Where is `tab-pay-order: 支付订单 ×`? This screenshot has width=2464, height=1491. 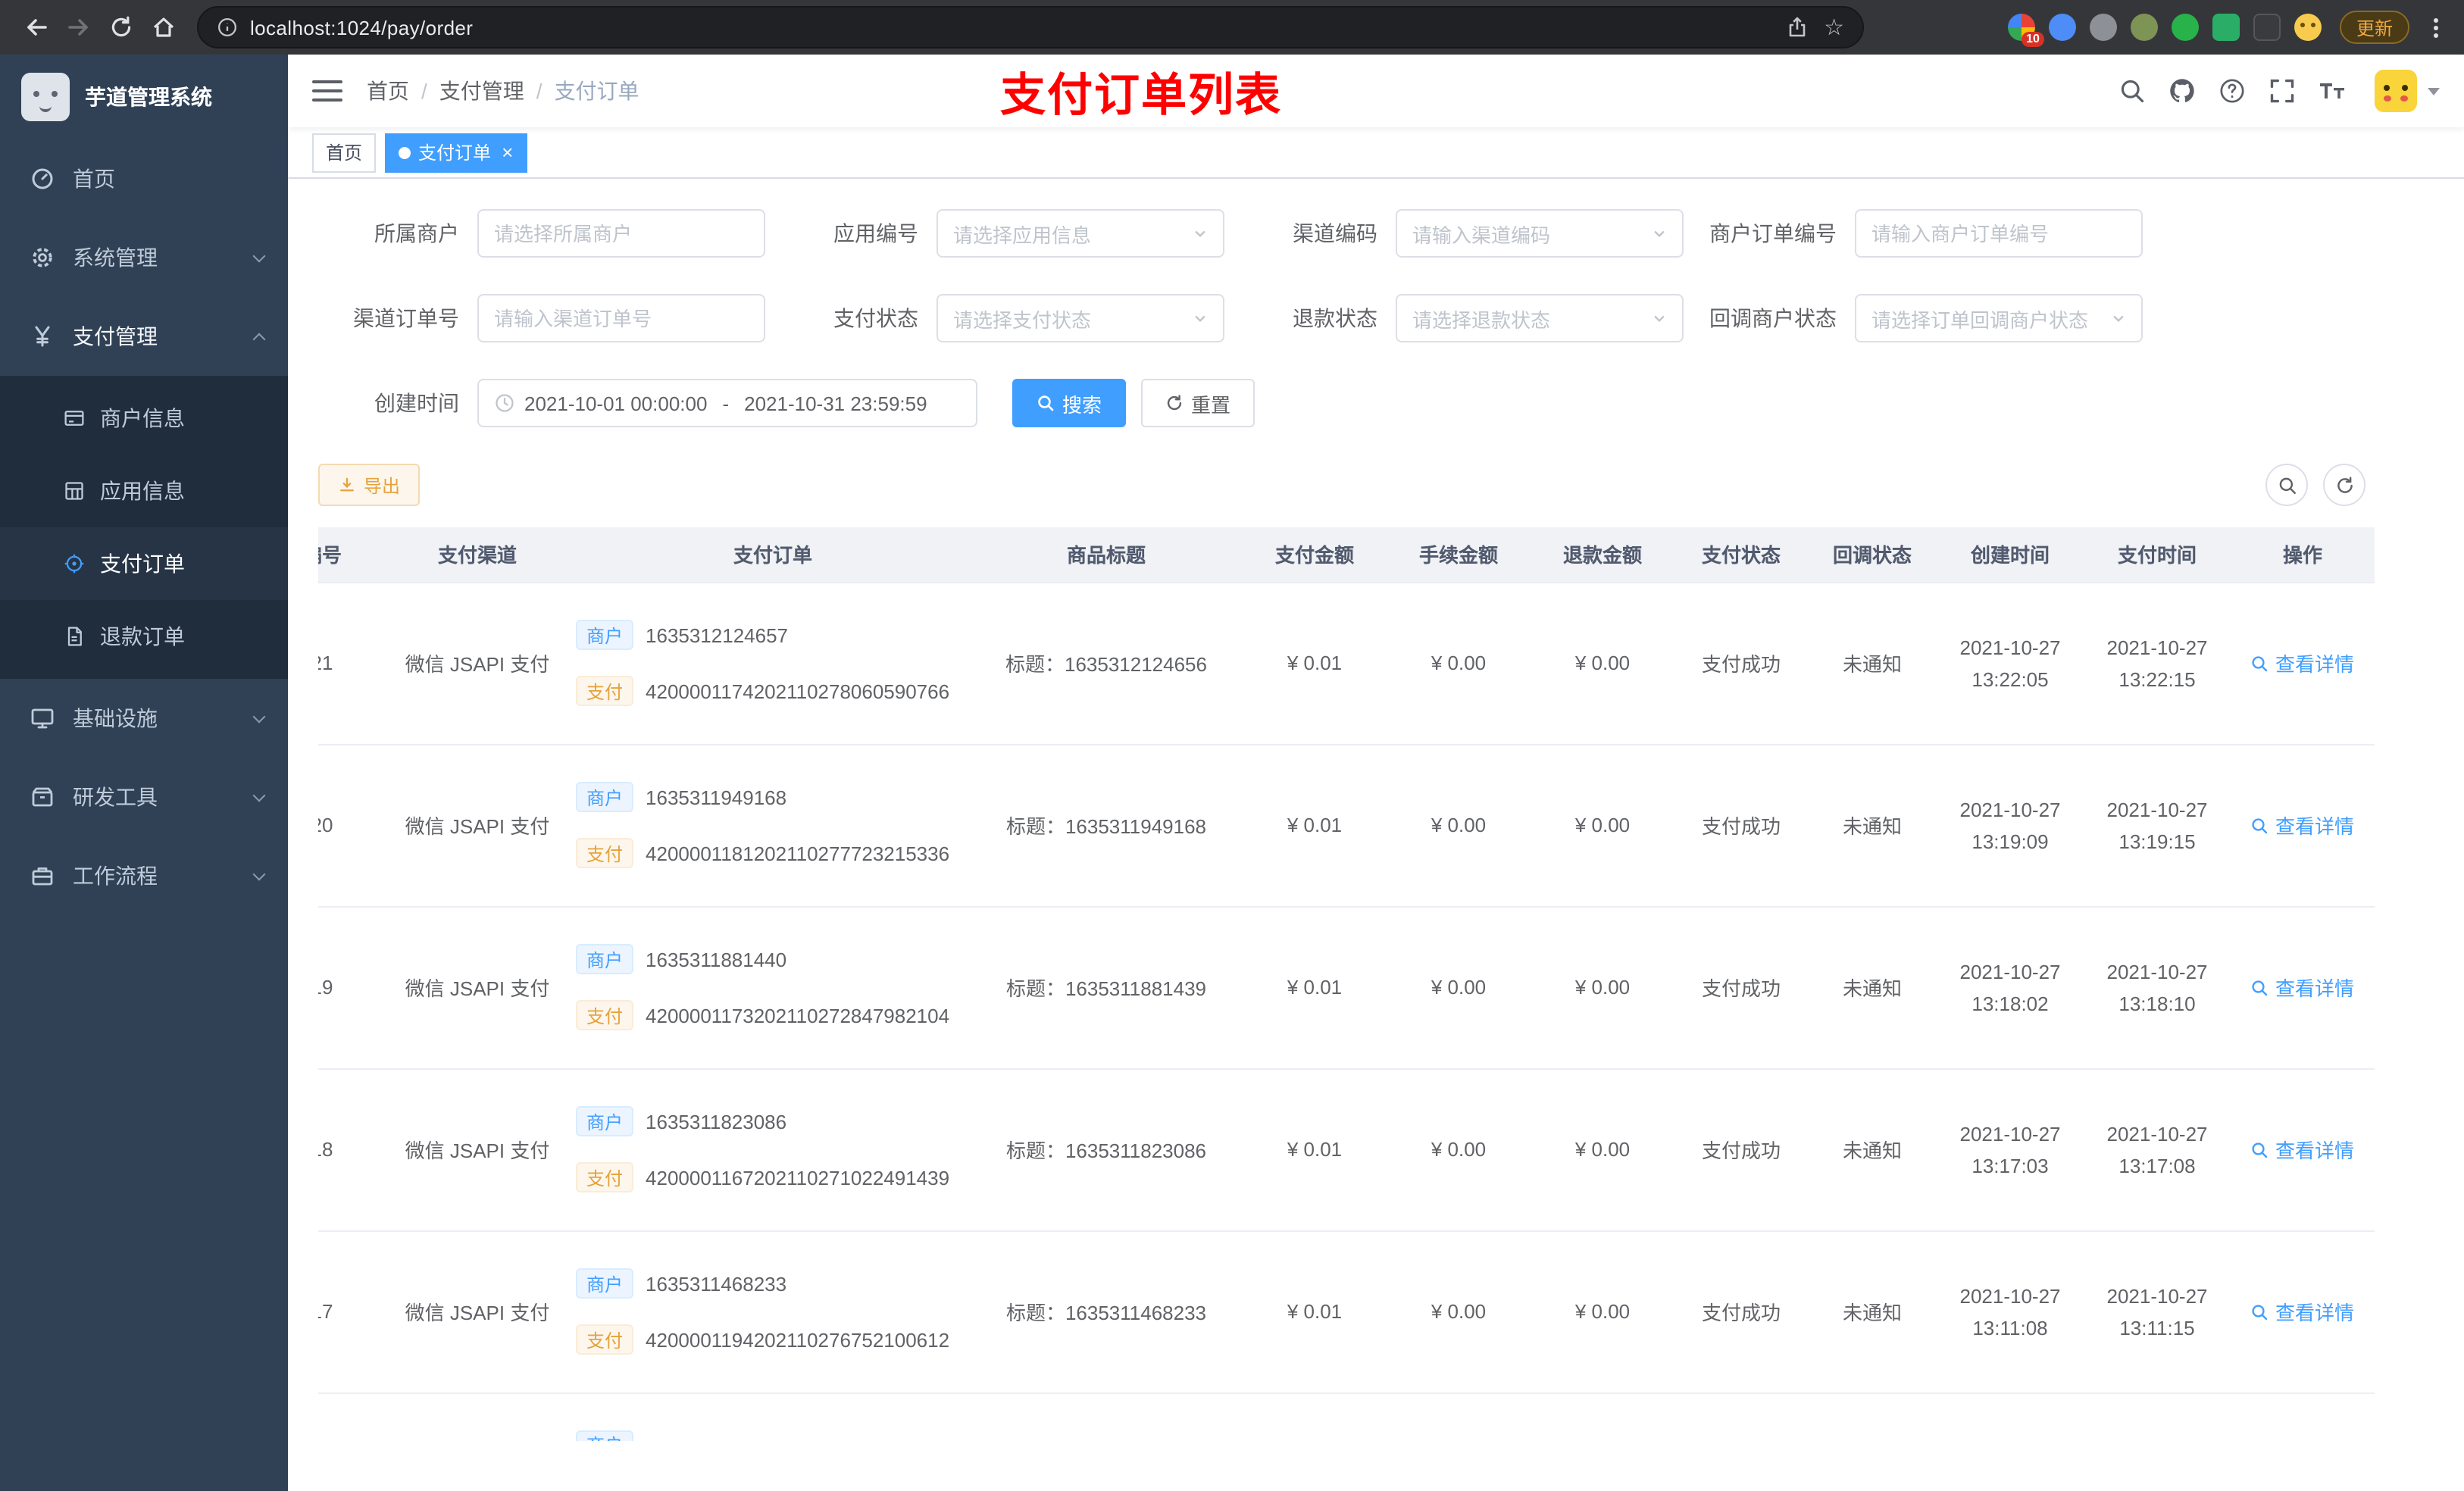 tab-pay-order: 支付订单 × is located at coordinates (456, 152).